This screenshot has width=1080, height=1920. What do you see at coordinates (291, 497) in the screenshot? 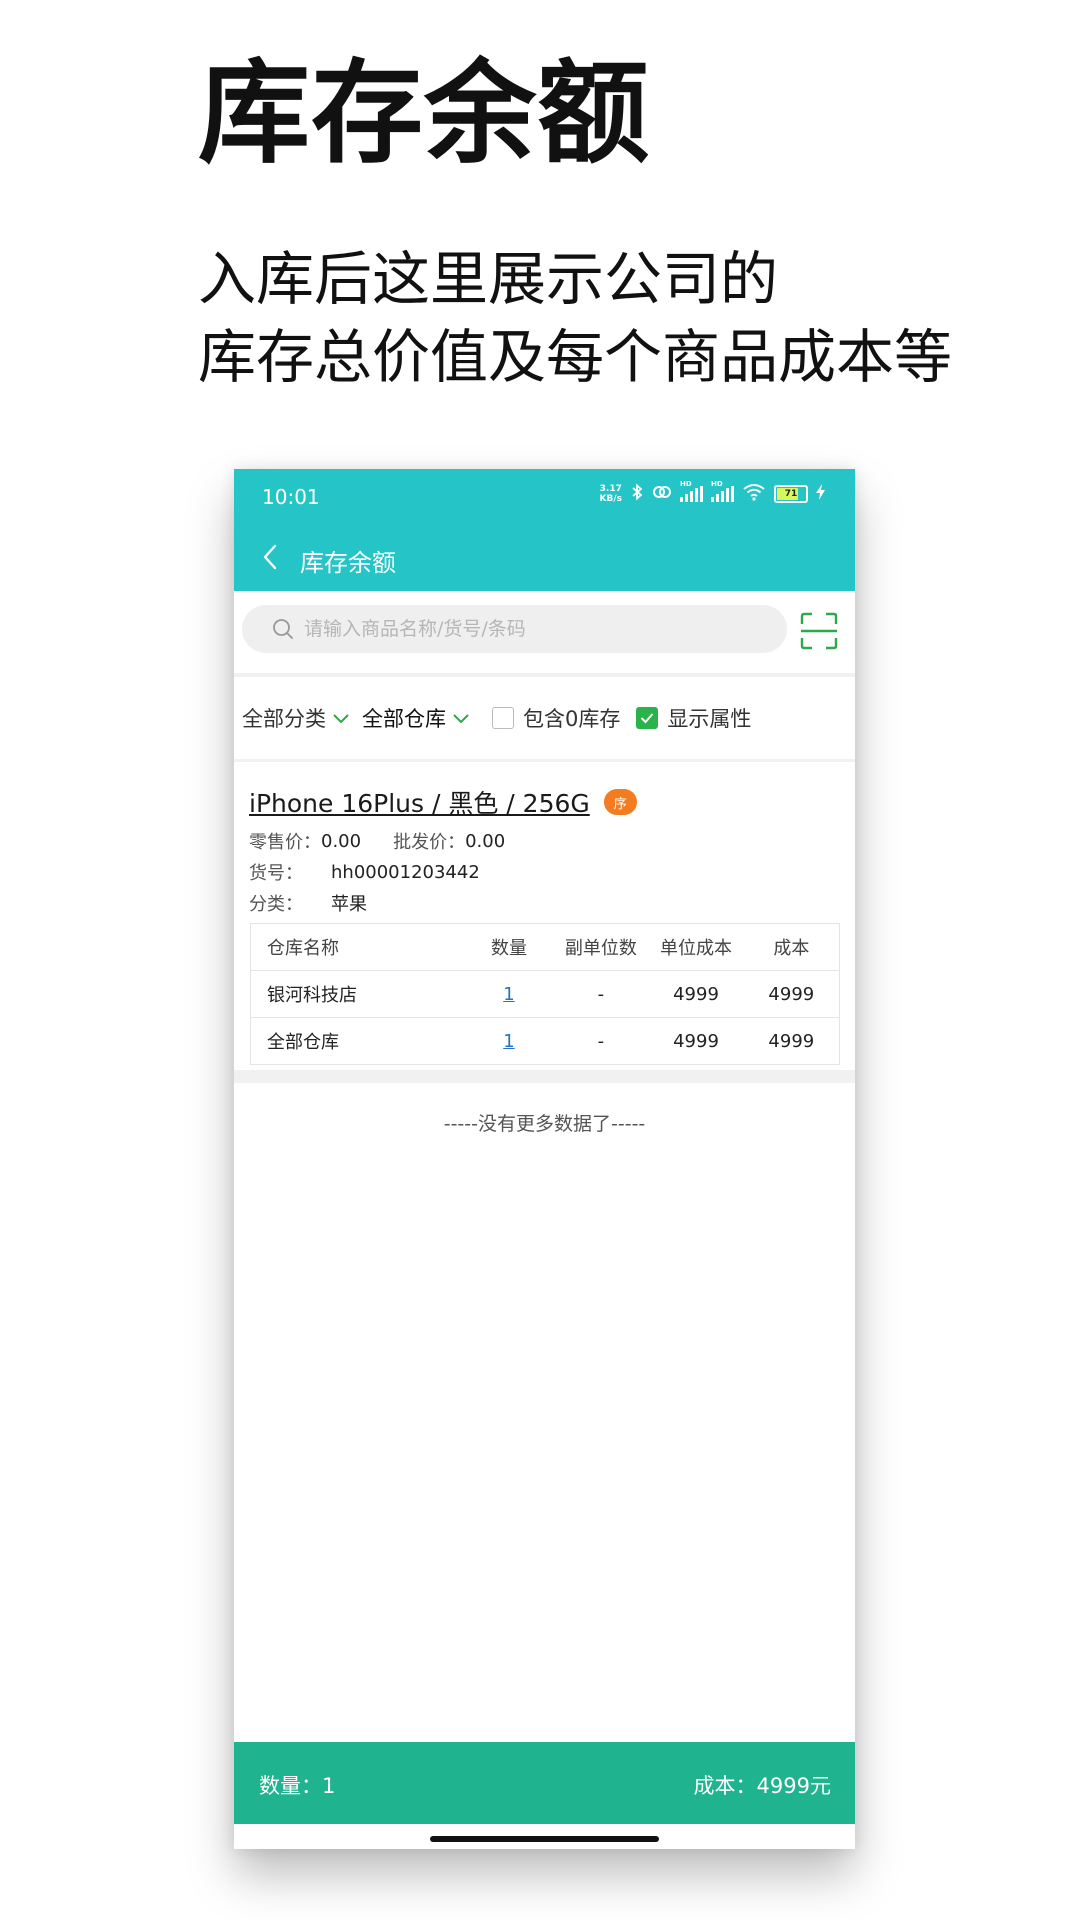
I see `status-time: 10:01` at bounding box center [291, 497].